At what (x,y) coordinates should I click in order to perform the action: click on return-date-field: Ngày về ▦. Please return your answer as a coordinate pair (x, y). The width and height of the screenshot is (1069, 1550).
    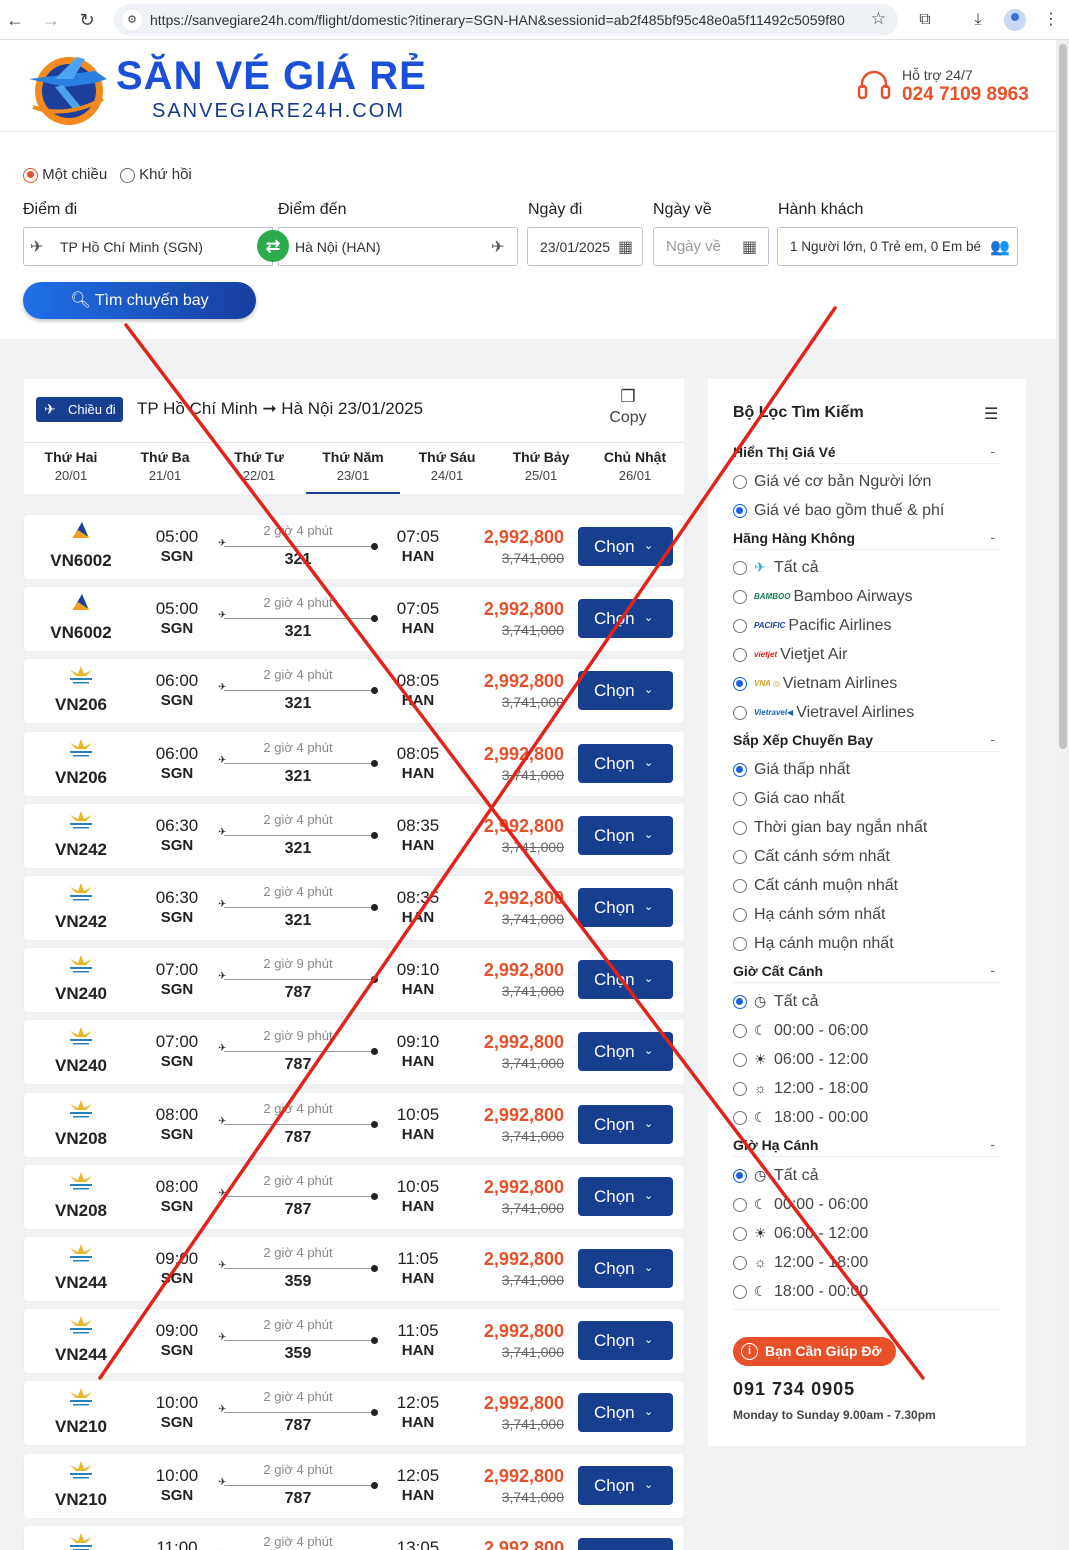
    Looking at the image, I should click on (711, 246).